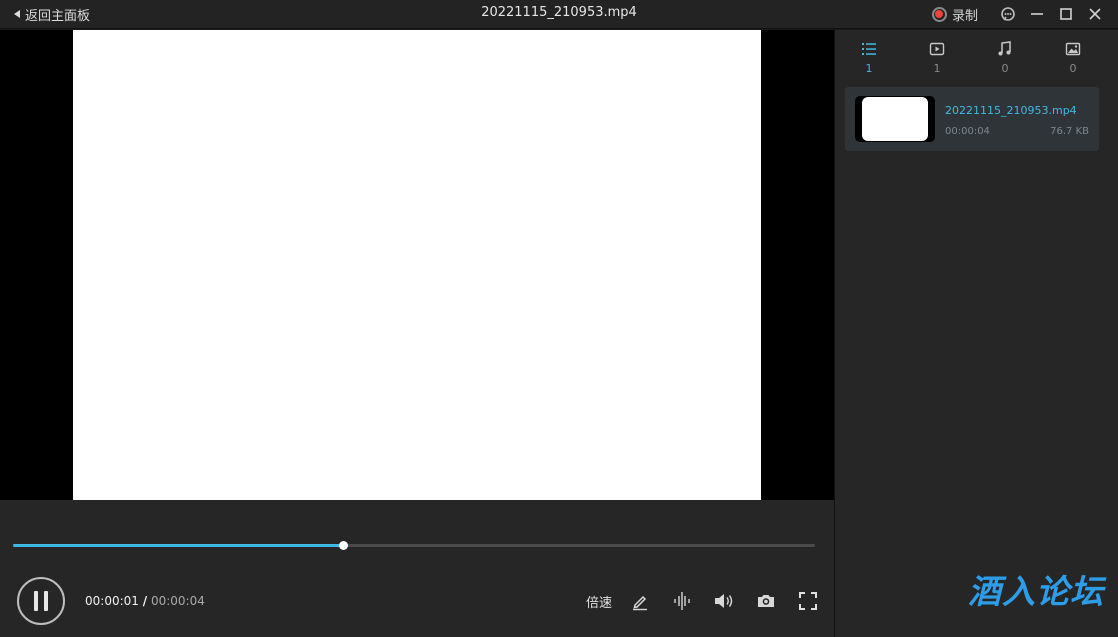 Image resolution: width=1118 pixels, height=637 pixels. What do you see at coordinates (869, 59) in the screenshot?
I see `tab-all: 1` at bounding box center [869, 59].